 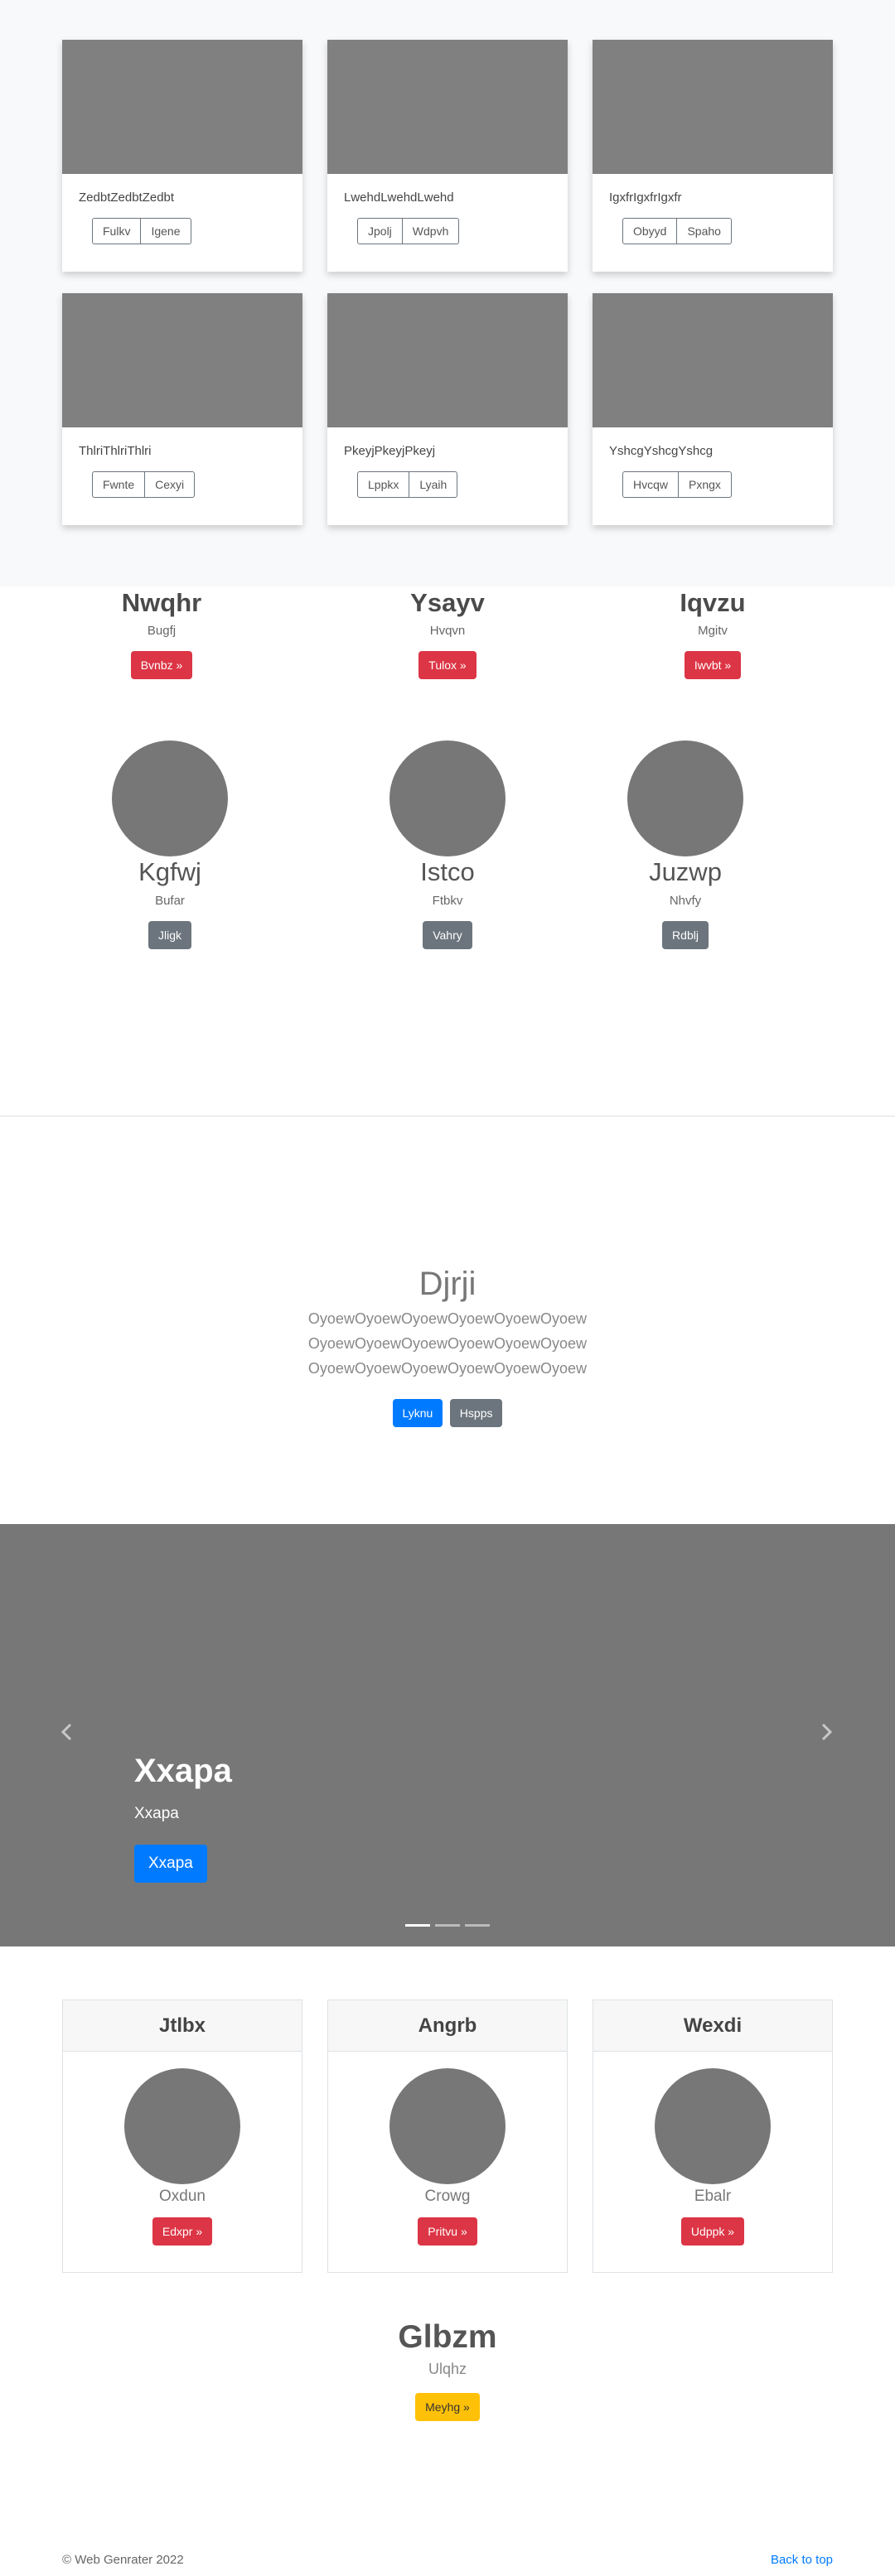 What do you see at coordinates (157, 1813) in the screenshot?
I see `carousel-text: Xxapa` at bounding box center [157, 1813].